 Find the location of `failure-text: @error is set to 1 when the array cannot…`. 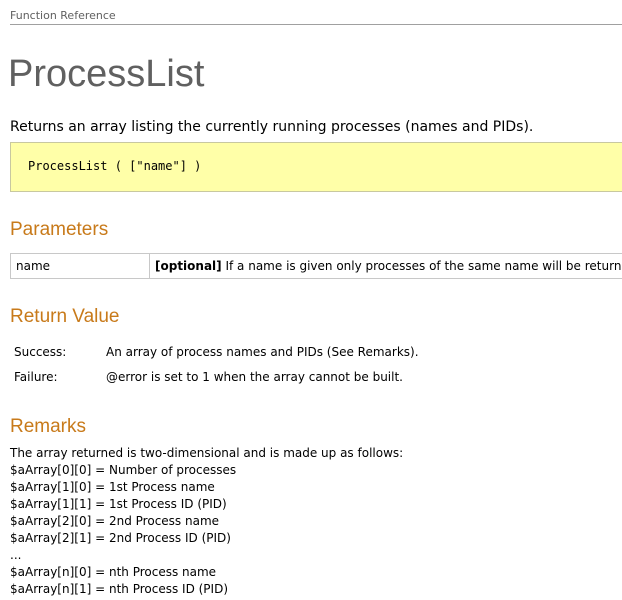

failure-text: @error is set to 1 when the array cannot… is located at coordinates (254, 377).